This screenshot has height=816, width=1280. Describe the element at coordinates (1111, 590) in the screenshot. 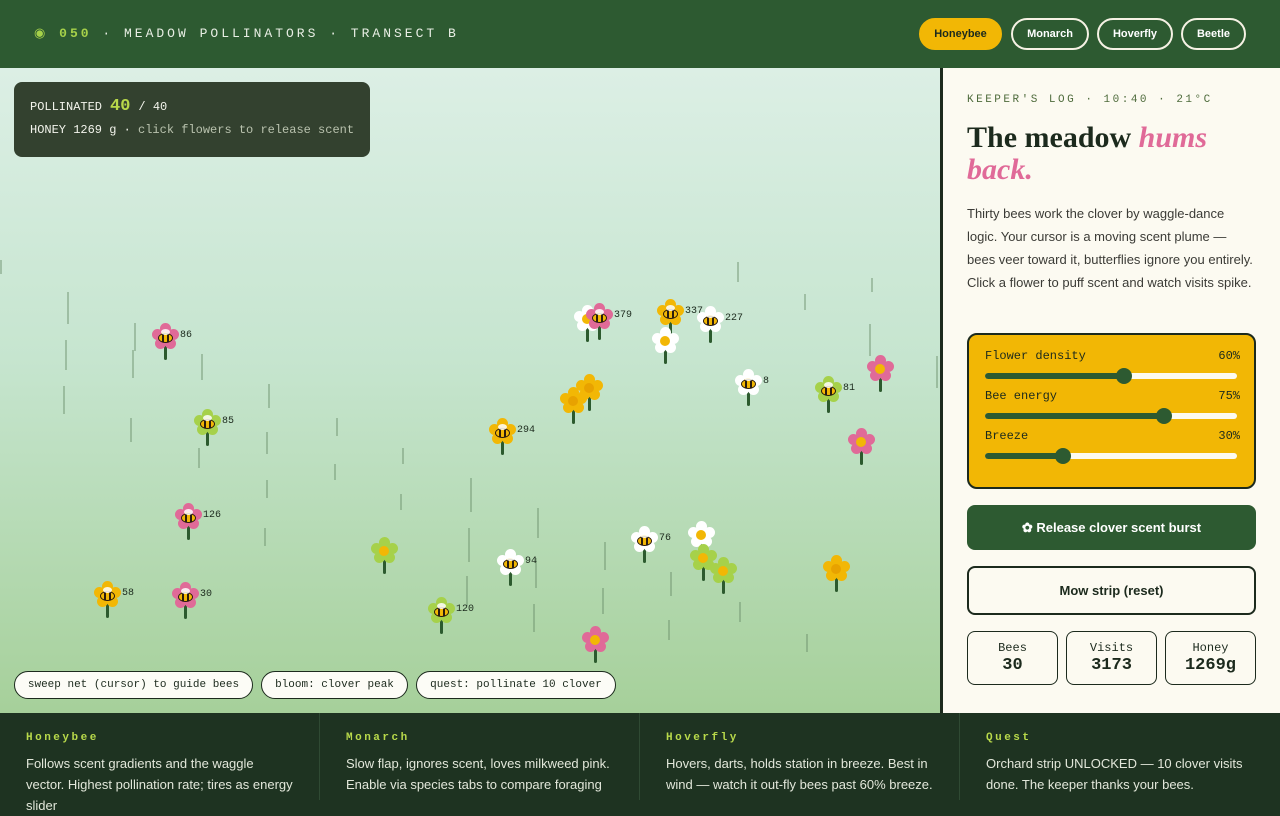

I see `mow-reset-button: Mow strip (reset)` at that location.